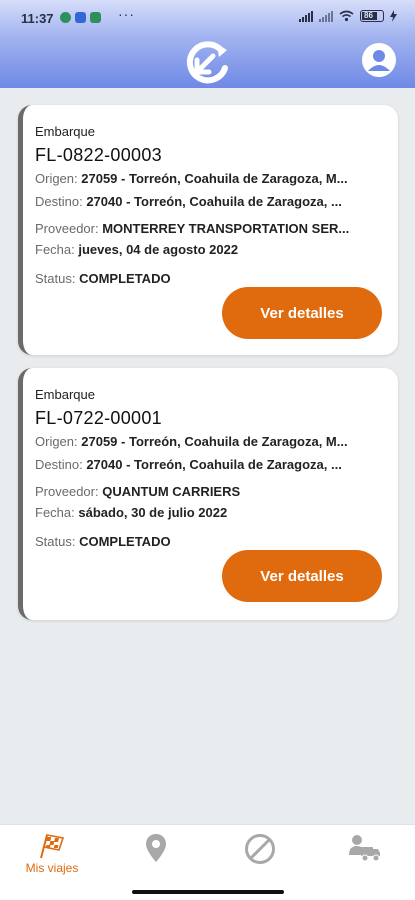 The height and width of the screenshot is (900, 415). What do you see at coordinates (65, 17) in the screenshot?
I see `whatsapp-icon` at bounding box center [65, 17].